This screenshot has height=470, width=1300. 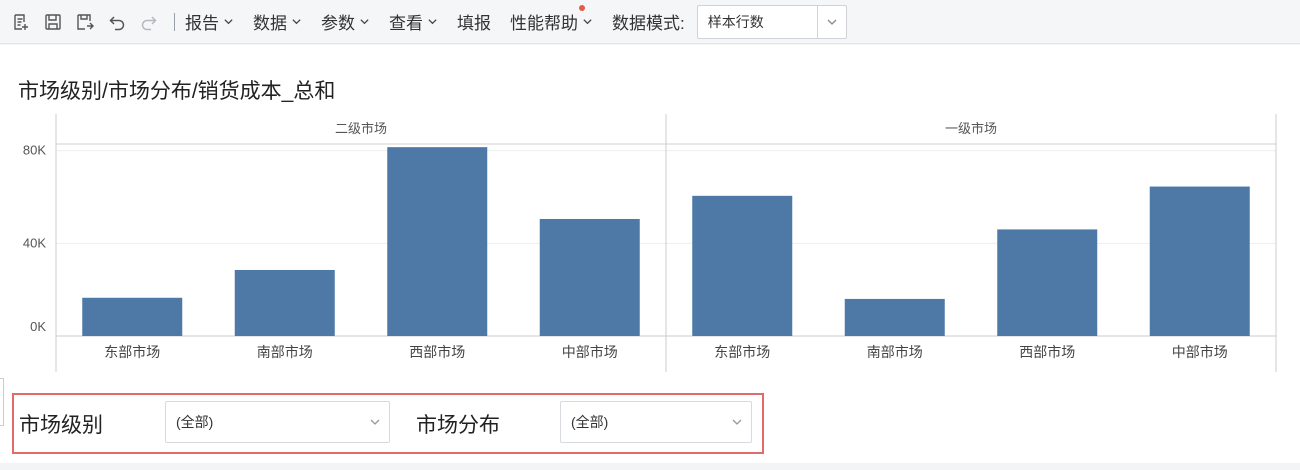 I want to click on notification-dot, so click(x=582, y=8).